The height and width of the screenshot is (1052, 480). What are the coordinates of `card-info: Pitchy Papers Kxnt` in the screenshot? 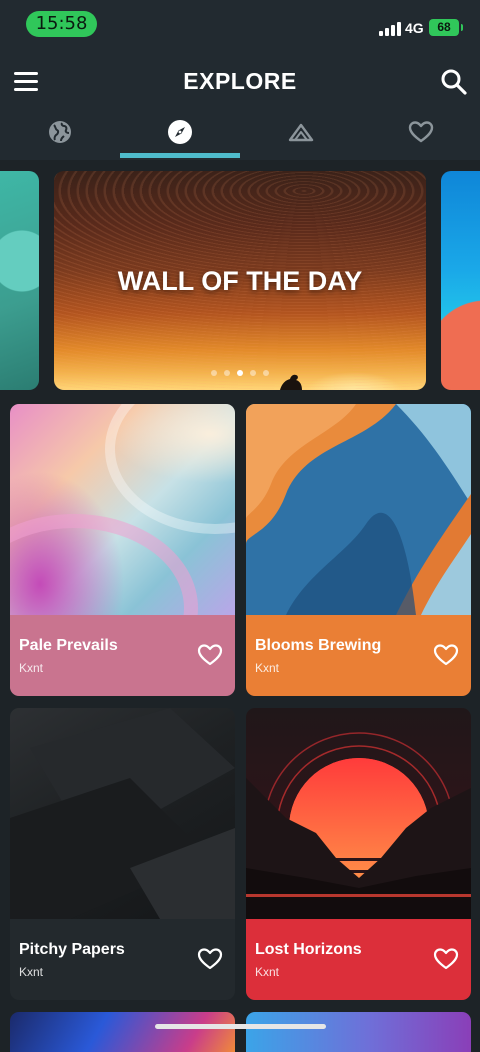 It's located at (122, 959).